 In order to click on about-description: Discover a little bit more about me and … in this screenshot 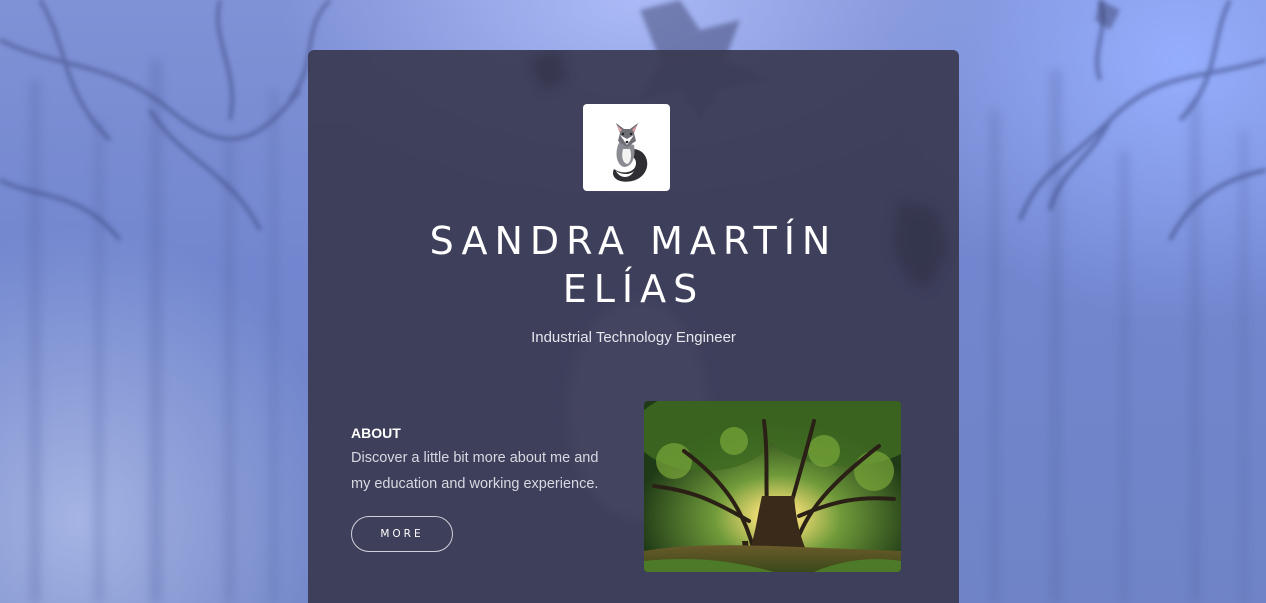, I will do `click(481, 471)`.